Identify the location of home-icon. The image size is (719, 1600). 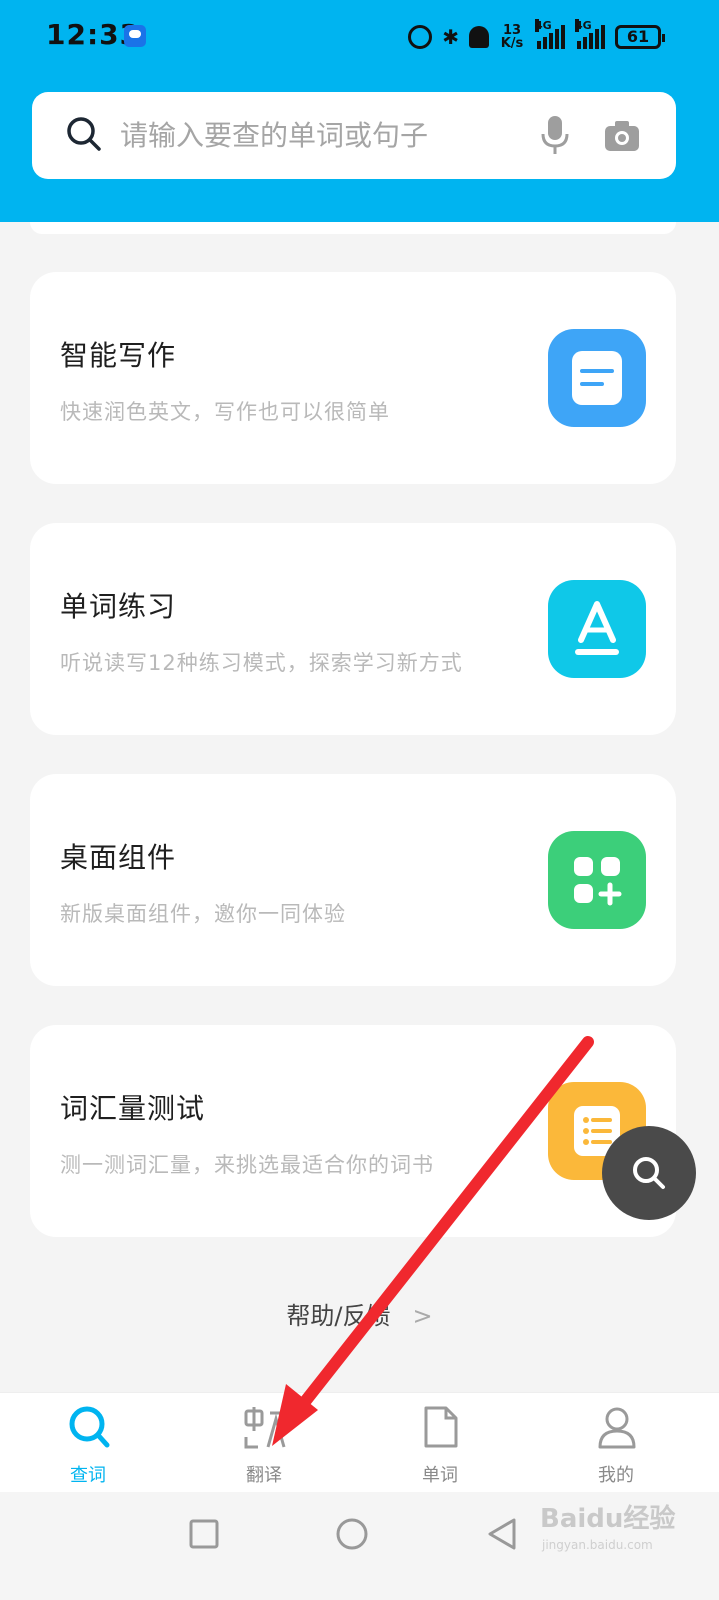
(352, 1534).